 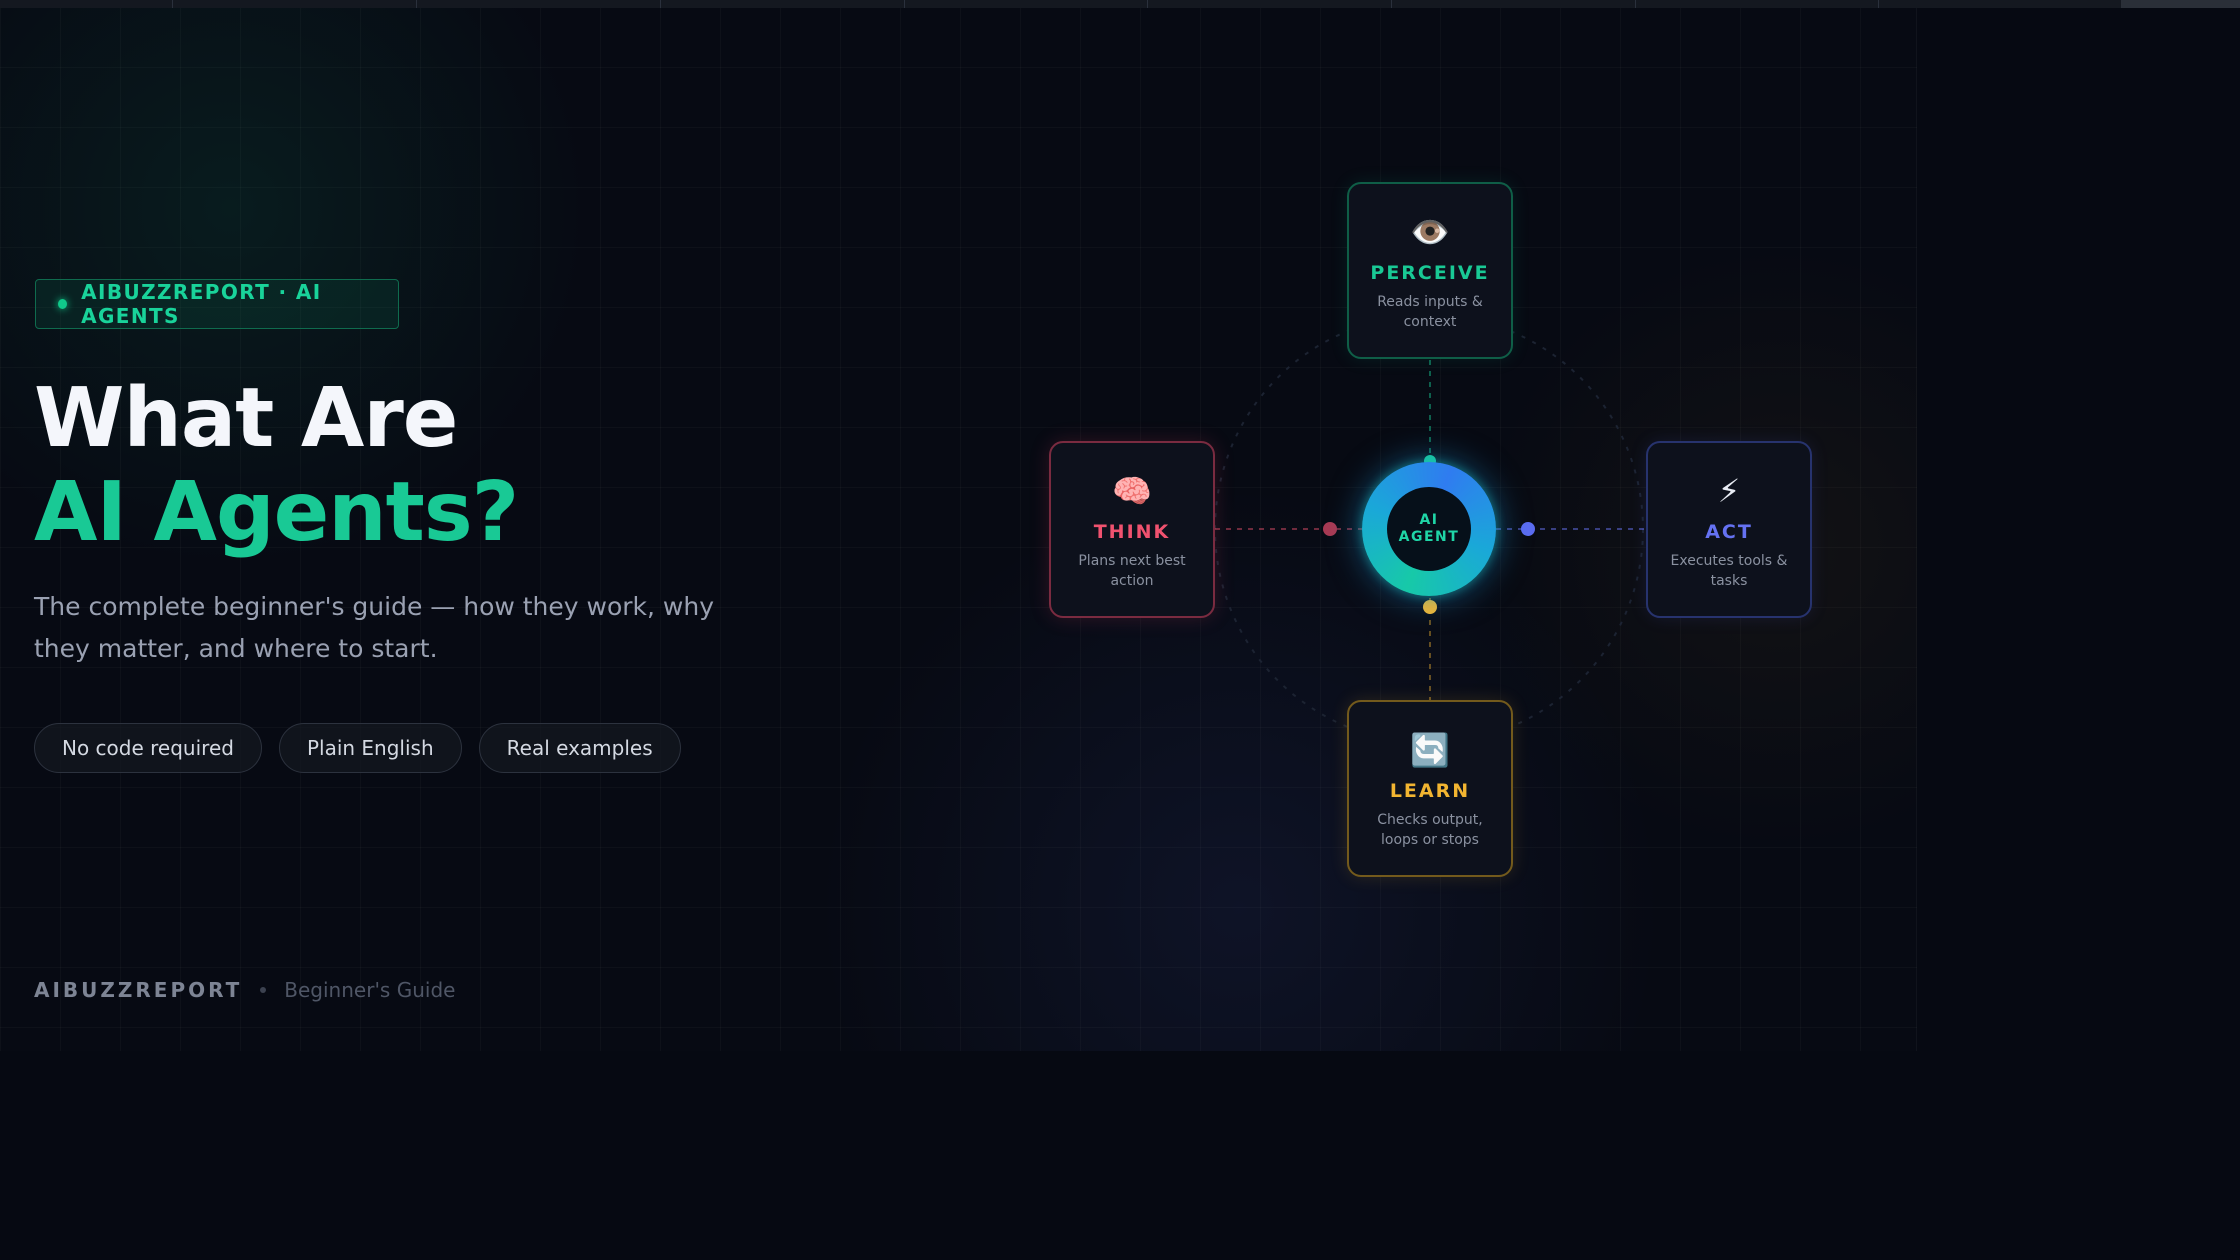 What do you see at coordinates (1430, 273) in the screenshot?
I see `node-title-perceive: PERCEIVE` at bounding box center [1430, 273].